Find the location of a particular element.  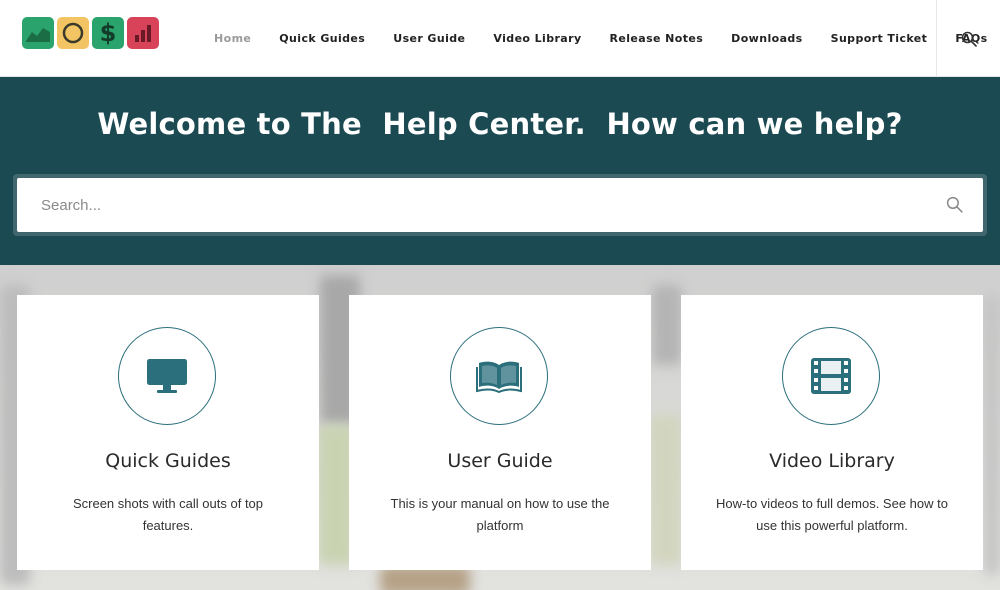

card-title: Video Library is located at coordinates (832, 461).